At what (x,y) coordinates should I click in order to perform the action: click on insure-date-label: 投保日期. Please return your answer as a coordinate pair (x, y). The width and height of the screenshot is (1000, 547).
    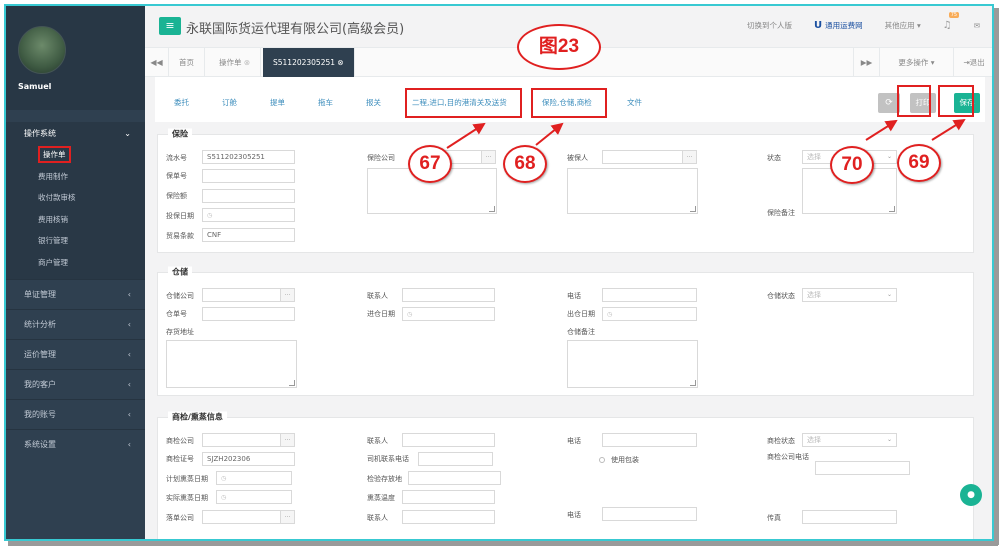
    Looking at the image, I should click on (180, 216).